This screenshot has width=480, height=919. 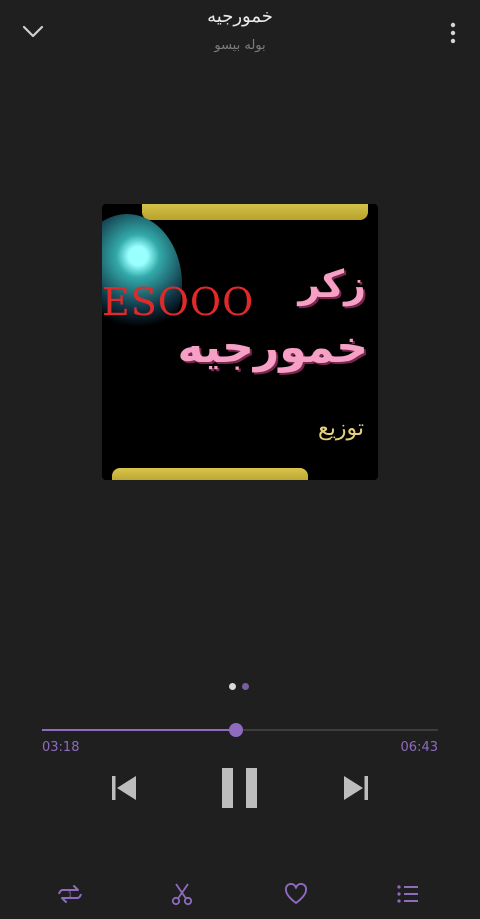 What do you see at coordinates (255, 212) in the screenshot?
I see `cover-top-band` at bounding box center [255, 212].